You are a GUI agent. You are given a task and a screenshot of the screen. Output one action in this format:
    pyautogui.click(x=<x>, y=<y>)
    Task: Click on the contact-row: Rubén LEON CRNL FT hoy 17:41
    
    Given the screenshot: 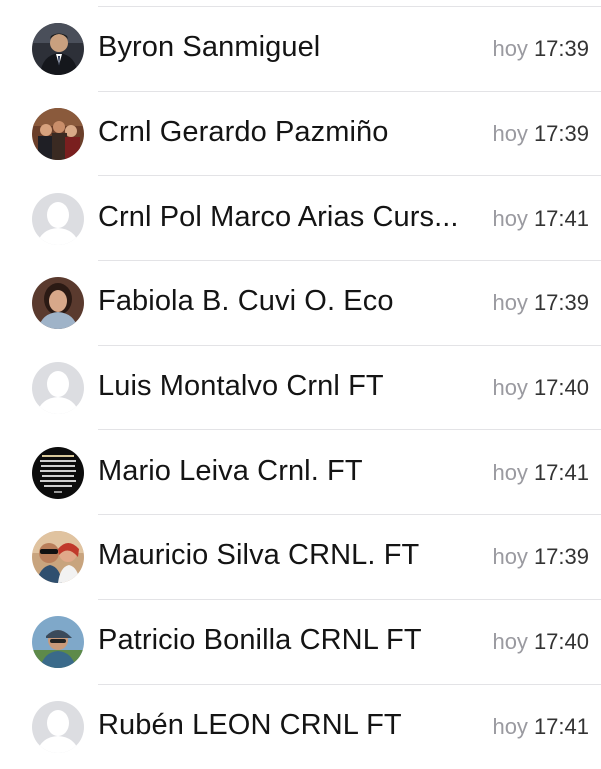 What is the action you would take?
    pyautogui.click(x=300, y=727)
    